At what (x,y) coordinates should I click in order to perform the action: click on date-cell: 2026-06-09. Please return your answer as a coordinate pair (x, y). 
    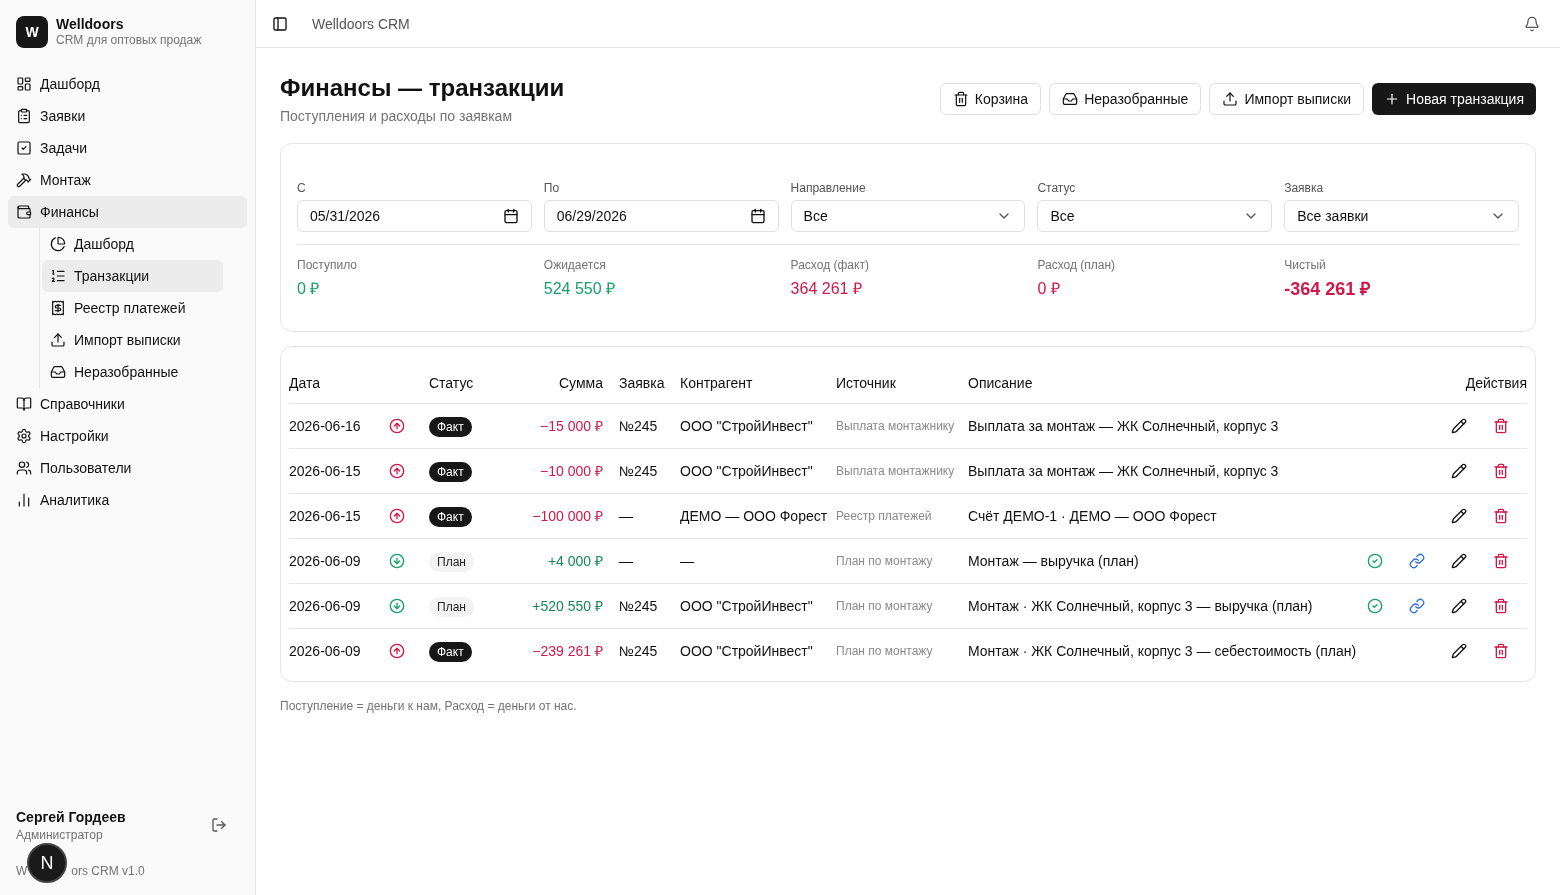
    Looking at the image, I should click on (339, 560).